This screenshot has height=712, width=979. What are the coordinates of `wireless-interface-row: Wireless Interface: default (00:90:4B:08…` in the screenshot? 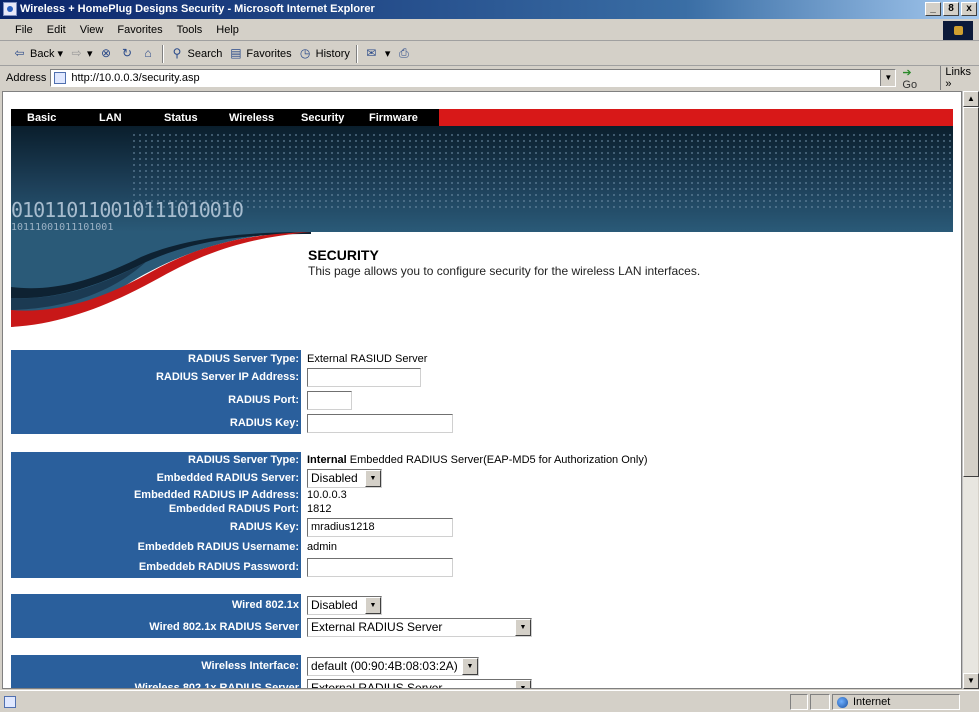 It's located at (482, 666).